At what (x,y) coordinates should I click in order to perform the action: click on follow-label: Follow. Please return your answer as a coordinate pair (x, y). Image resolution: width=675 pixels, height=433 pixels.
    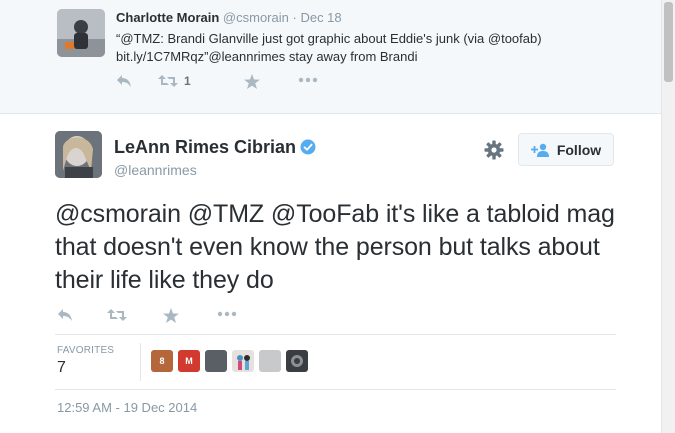
    Looking at the image, I should click on (579, 149).